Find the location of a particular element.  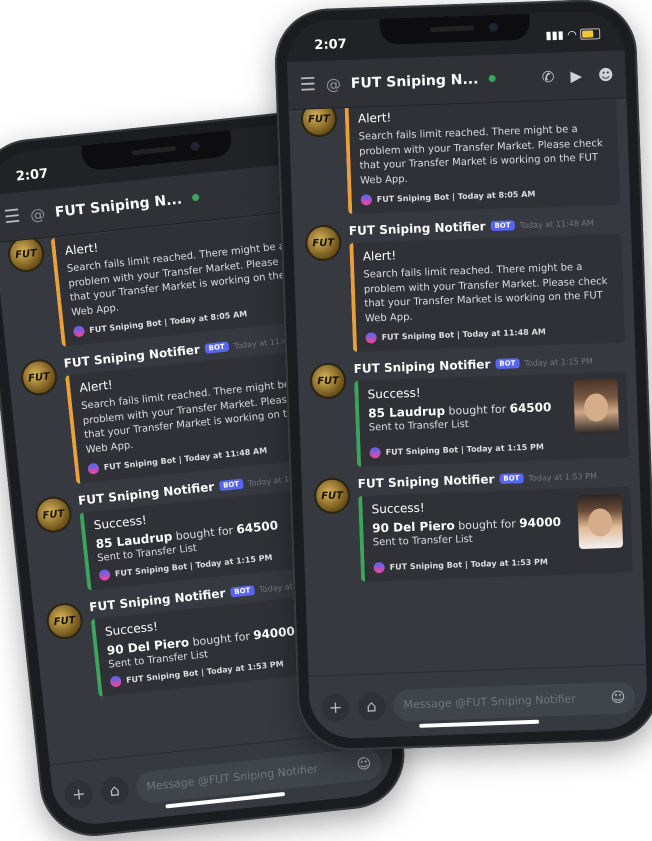

embed-footer: FUT Sniping Bot | Today at 8:05 AM is located at coordinates (456, 197).